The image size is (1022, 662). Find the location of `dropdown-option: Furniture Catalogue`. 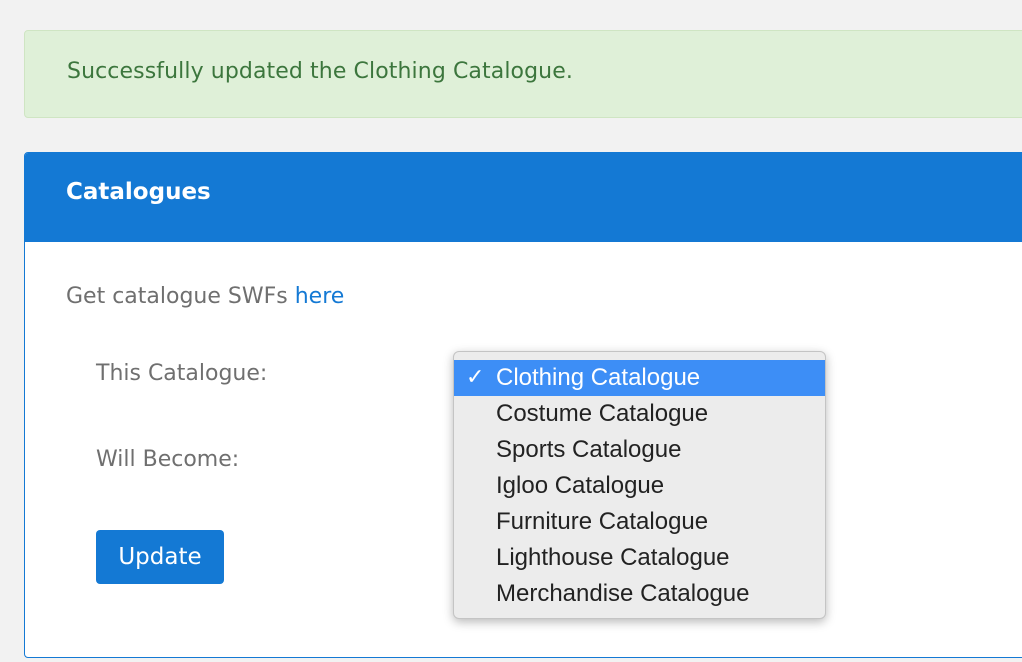

dropdown-option: Furniture Catalogue is located at coordinates (639, 522).